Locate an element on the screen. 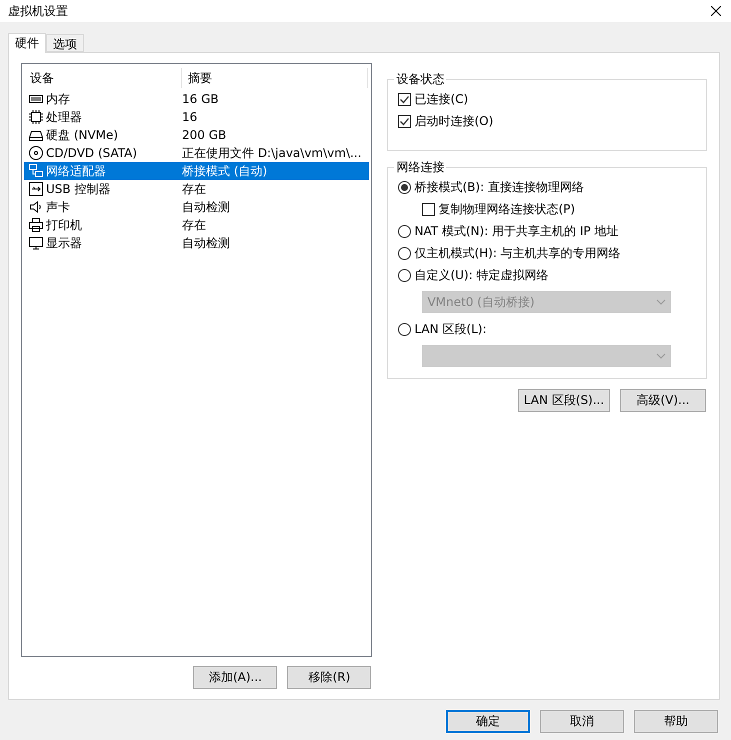  device-name: 打印机 is located at coordinates (64, 225).